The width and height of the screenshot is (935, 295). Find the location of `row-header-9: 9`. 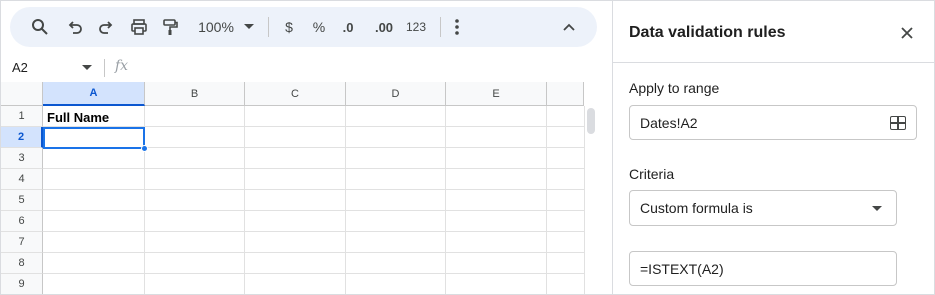

row-header-9: 9 is located at coordinates (22, 284).